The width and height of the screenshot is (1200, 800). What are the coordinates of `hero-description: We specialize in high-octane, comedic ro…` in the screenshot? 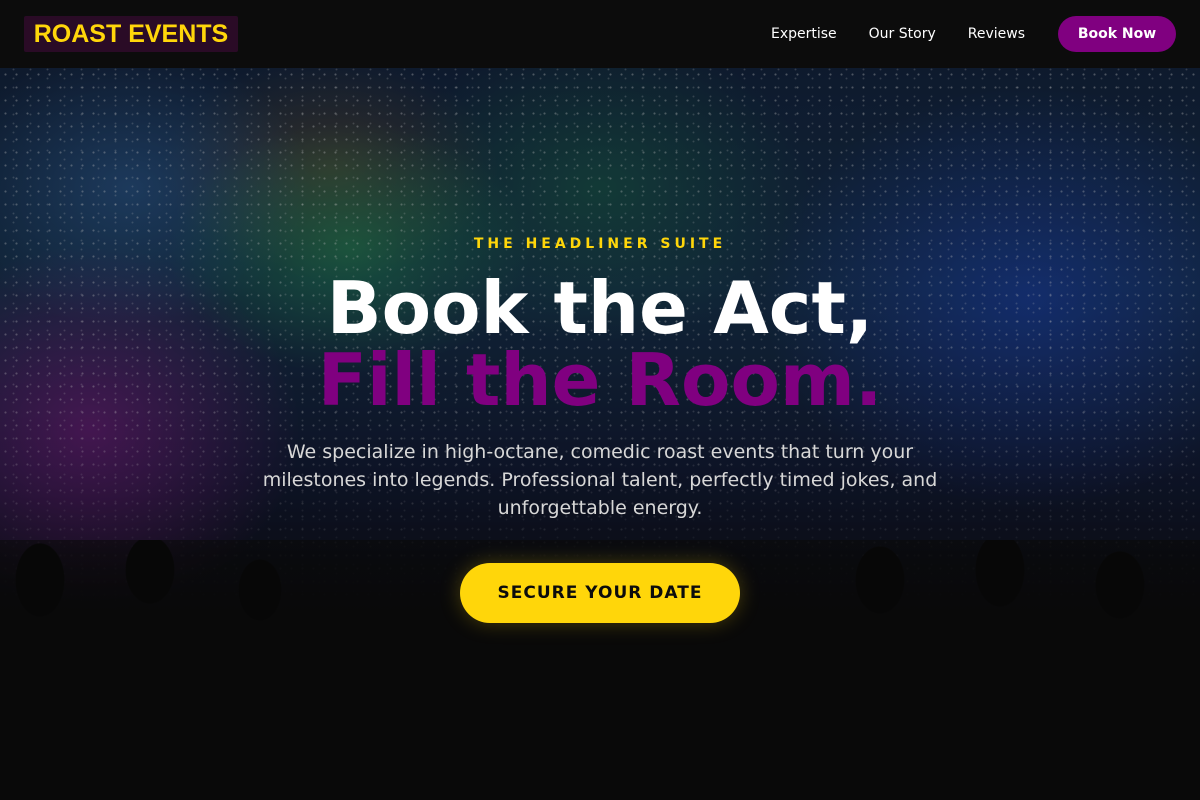 It's located at (600, 480).